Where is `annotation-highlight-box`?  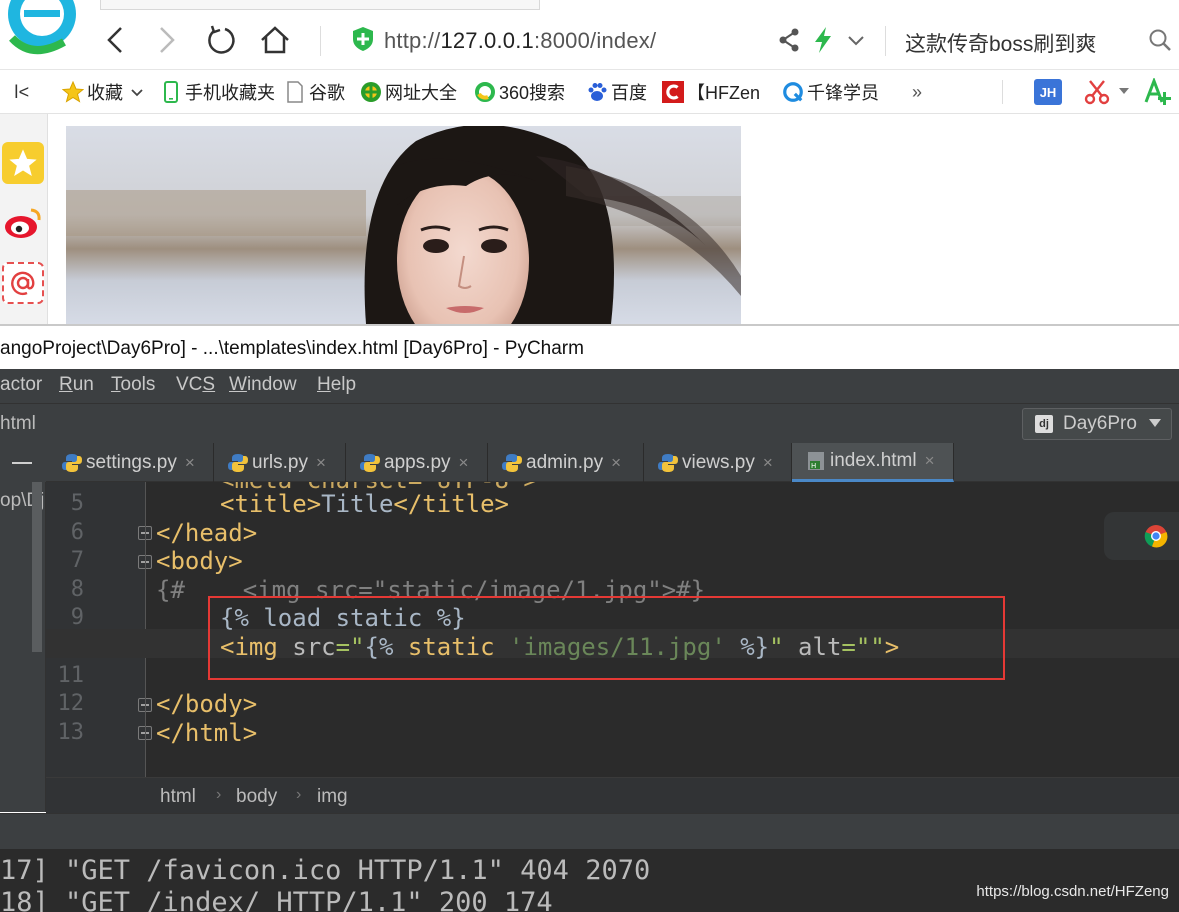
annotation-highlight-box is located at coordinates (606, 638).